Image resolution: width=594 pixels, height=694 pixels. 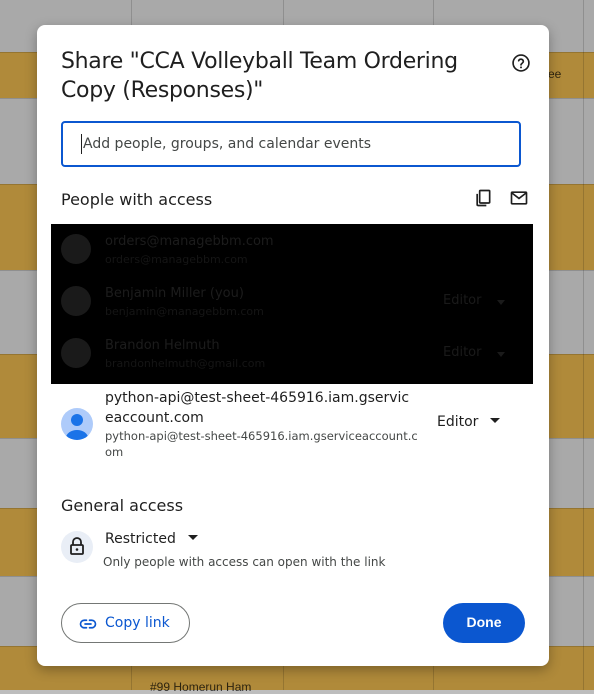 I want to click on redacted-person-name: orders@managebbm.com, so click(x=189, y=241).